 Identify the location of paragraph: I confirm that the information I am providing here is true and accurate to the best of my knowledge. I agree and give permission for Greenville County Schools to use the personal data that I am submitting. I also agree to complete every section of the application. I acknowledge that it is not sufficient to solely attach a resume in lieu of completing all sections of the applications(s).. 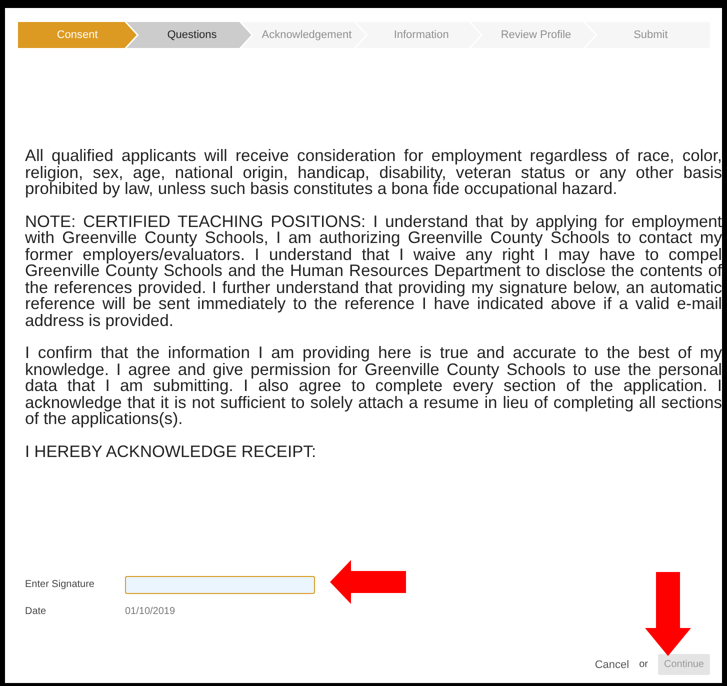
(373, 386).